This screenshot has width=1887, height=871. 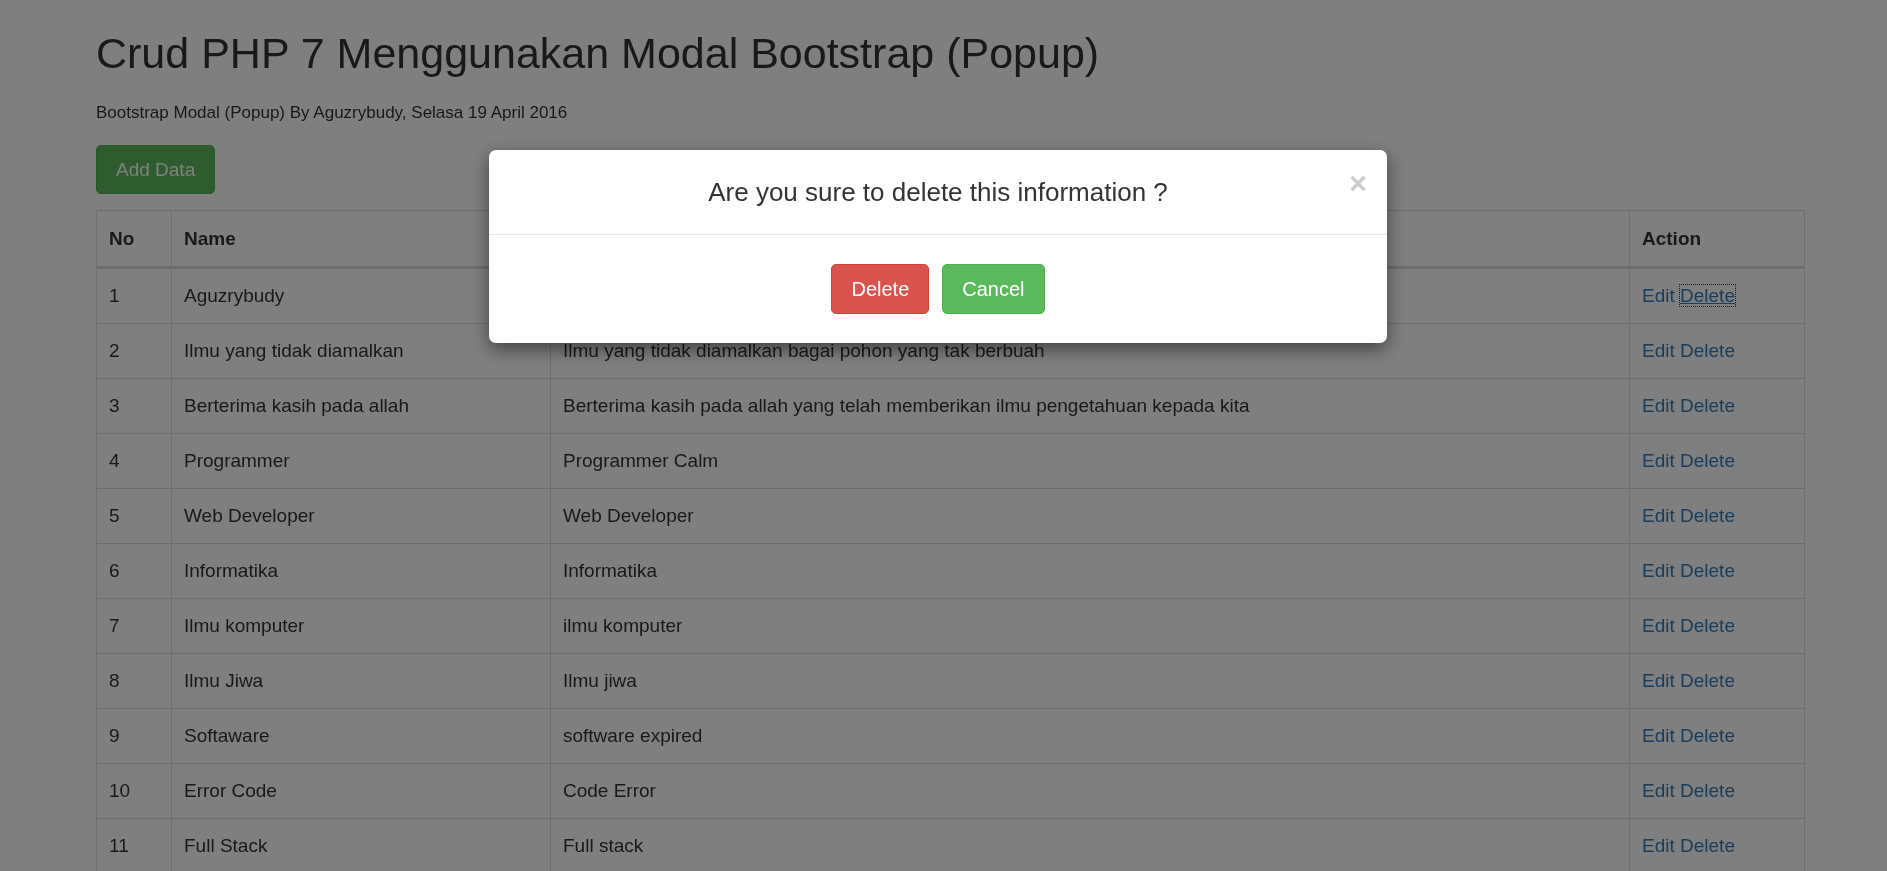 I want to click on table-cell: 5, so click(x=134, y=516).